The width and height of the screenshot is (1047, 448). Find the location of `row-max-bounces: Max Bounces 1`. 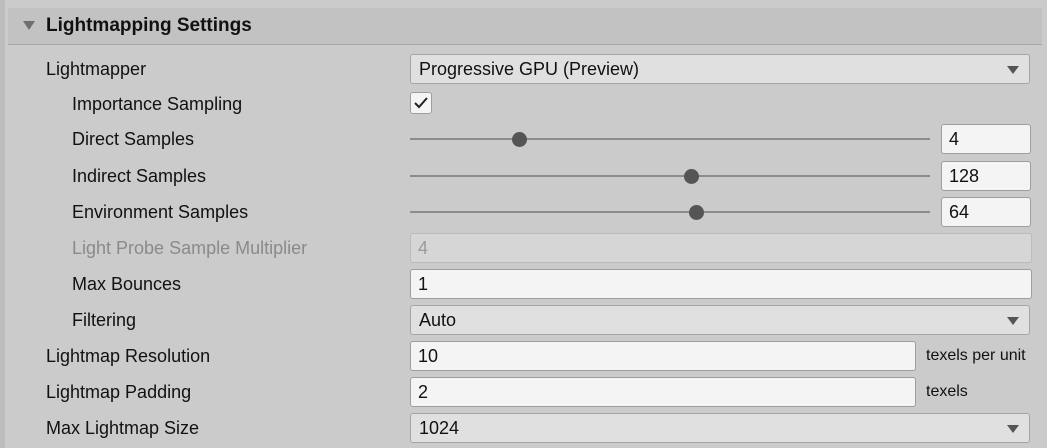

row-max-bounces: Max Bounces 1 is located at coordinates (523, 284).